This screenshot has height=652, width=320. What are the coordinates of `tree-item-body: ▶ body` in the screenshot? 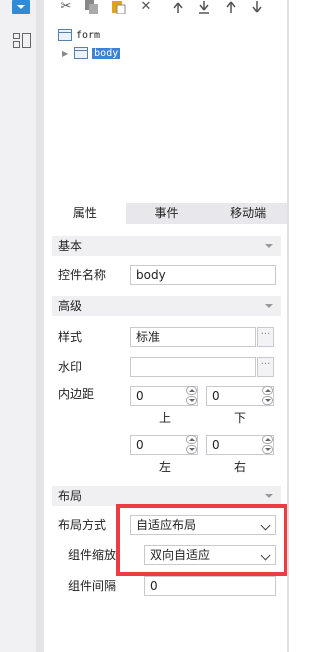 It's located at (91, 53).